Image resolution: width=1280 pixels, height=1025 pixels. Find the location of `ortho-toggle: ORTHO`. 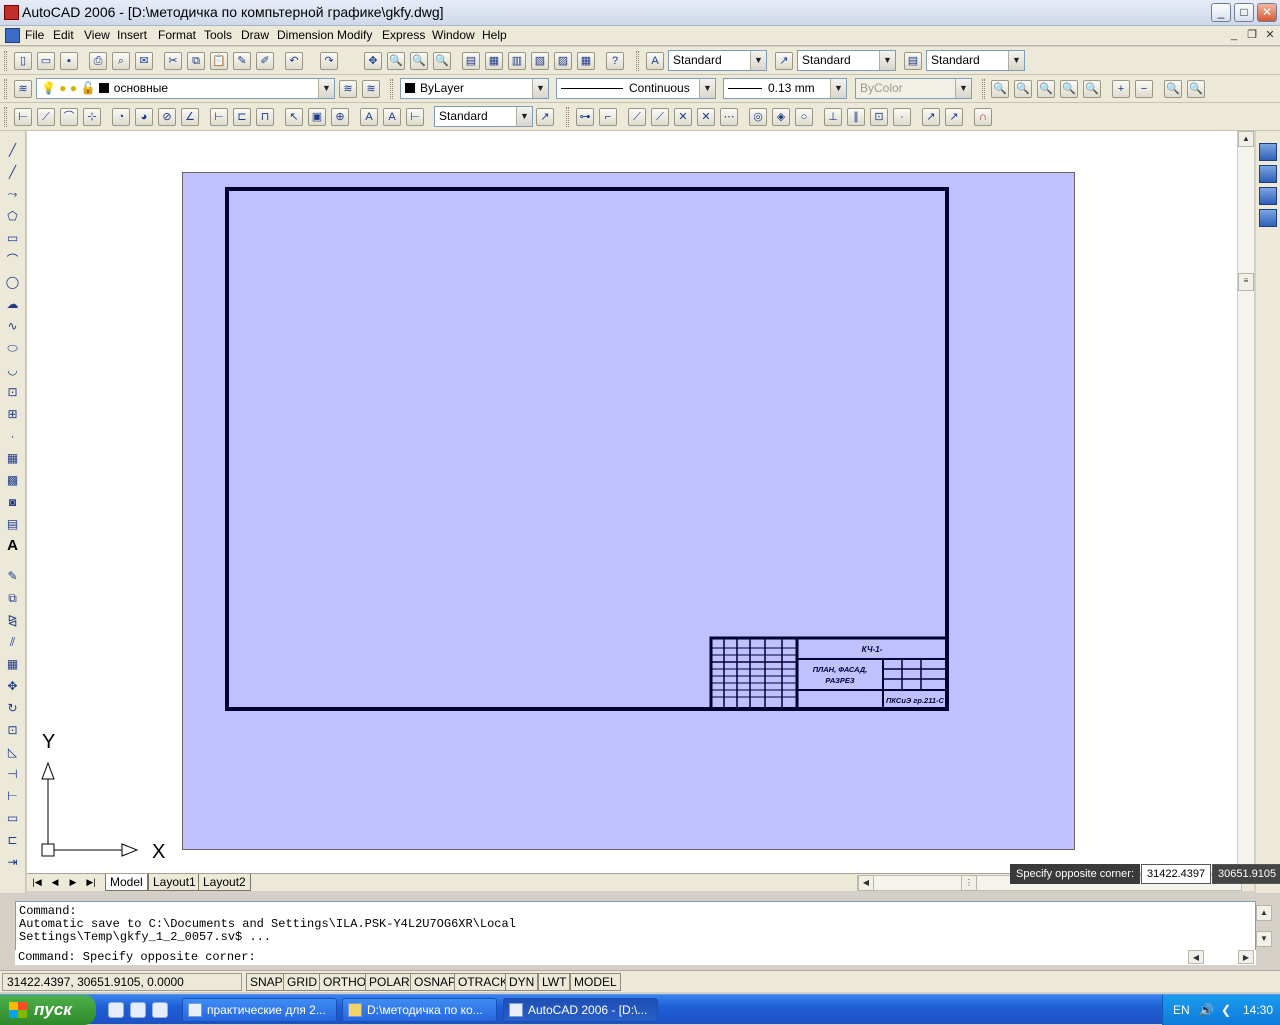

ortho-toggle: ORTHO is located at coordinates (345, 982).